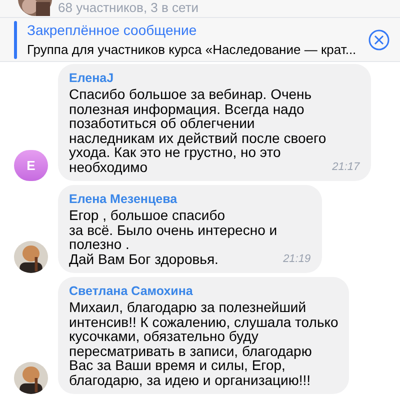  Describe the element at coordinates (203, 343) in the screenshot. I see `message-text: Михаил, благодарю за полезнейший интенсив!! К сожалению, слушала только кусочками, обязательно буду пересматривать в записи, благодарю Вас за Ваши время и силы, Егор, благодарю, за идею и организацию!!!` at that location.